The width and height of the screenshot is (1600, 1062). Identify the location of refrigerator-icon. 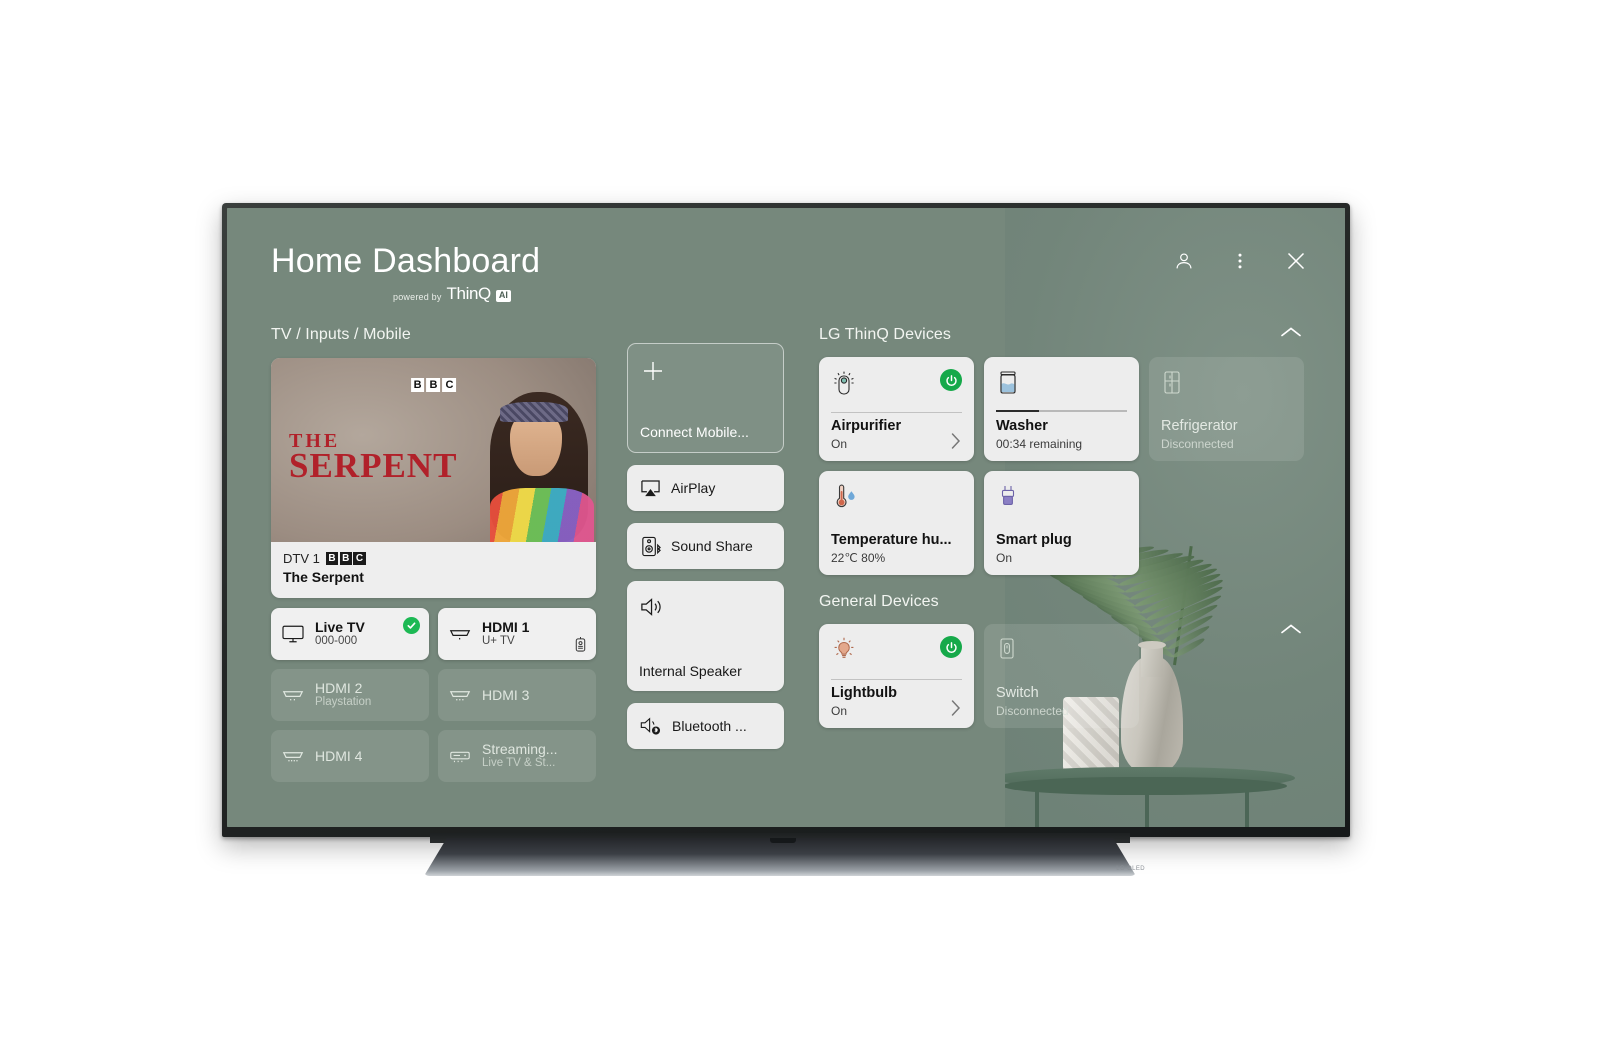
(1172, 383).